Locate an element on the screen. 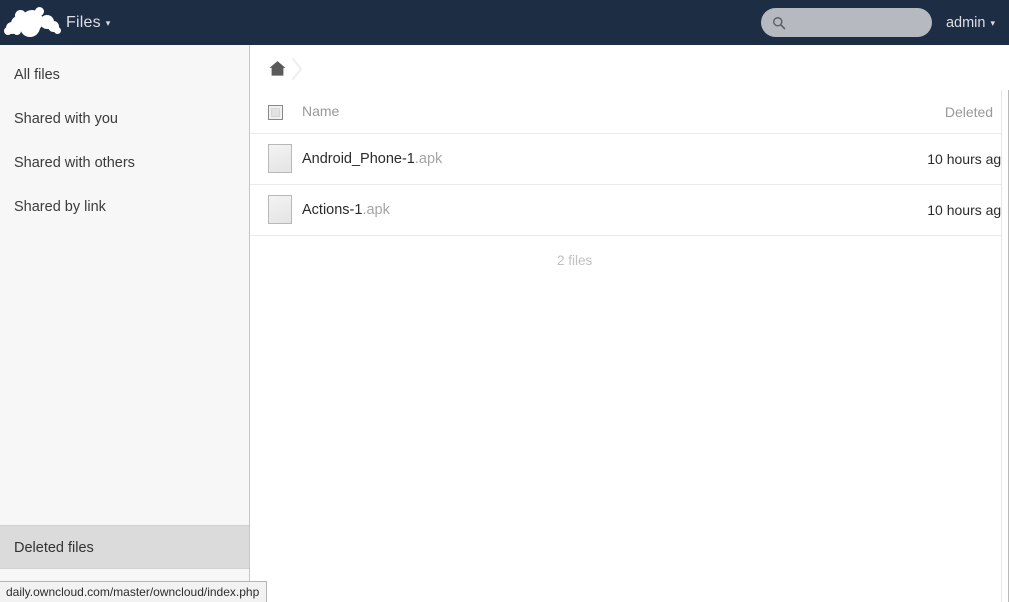 The image size is (1009, 602). file-table-head: Name Deleted▲ is located at coordinates (629, 113).